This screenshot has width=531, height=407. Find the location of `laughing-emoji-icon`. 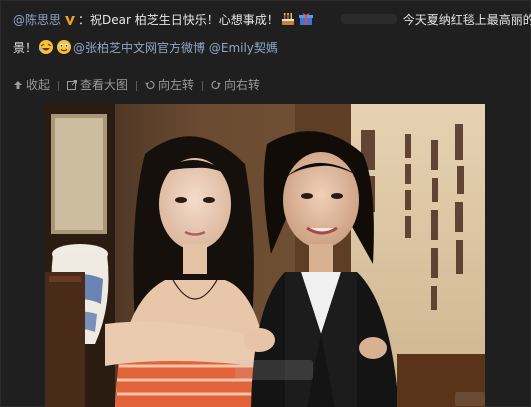

laughing-emoji-icon is located at coordinates (46, 47).